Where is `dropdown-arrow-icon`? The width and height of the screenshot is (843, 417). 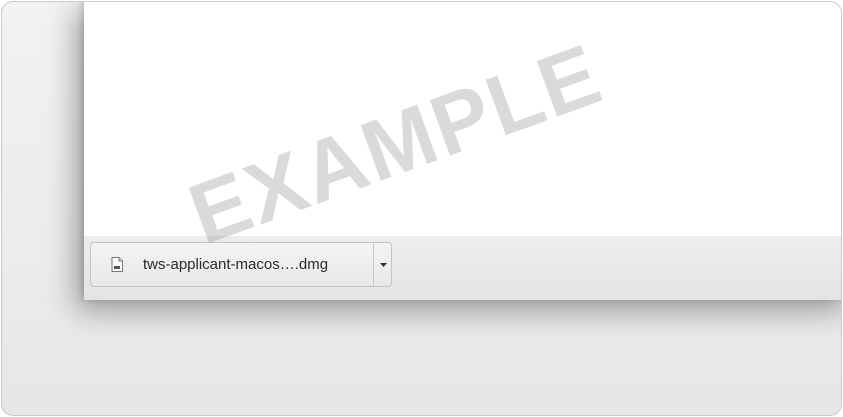
dropdown-arrow-icon is located at coordinates (383, 264).